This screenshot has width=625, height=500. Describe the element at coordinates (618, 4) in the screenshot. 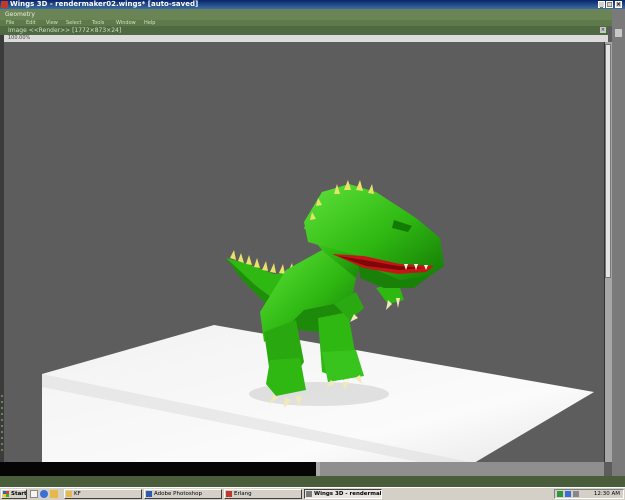

I see `close-button: ×` at that location.